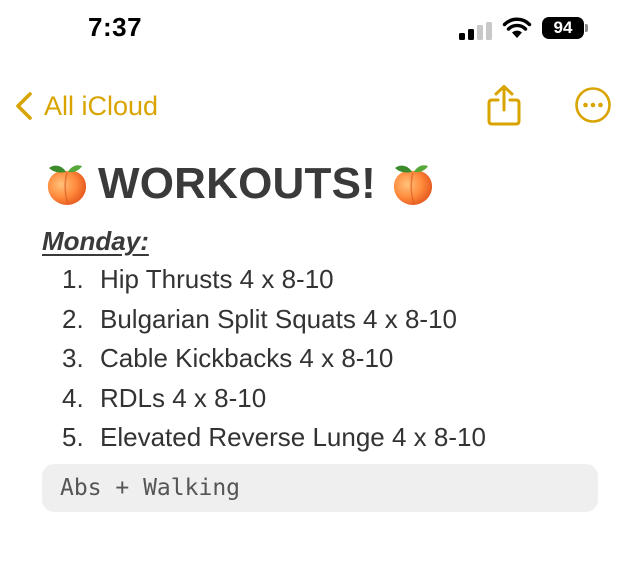 The image size is (640, 570). I want to click on list-item: 2. Bulgarian Split Squats 4 x 8-10, so click(274, 320).